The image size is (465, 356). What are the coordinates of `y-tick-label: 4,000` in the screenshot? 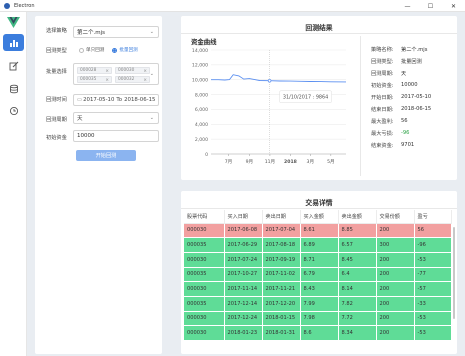 It's located at (201, 125).